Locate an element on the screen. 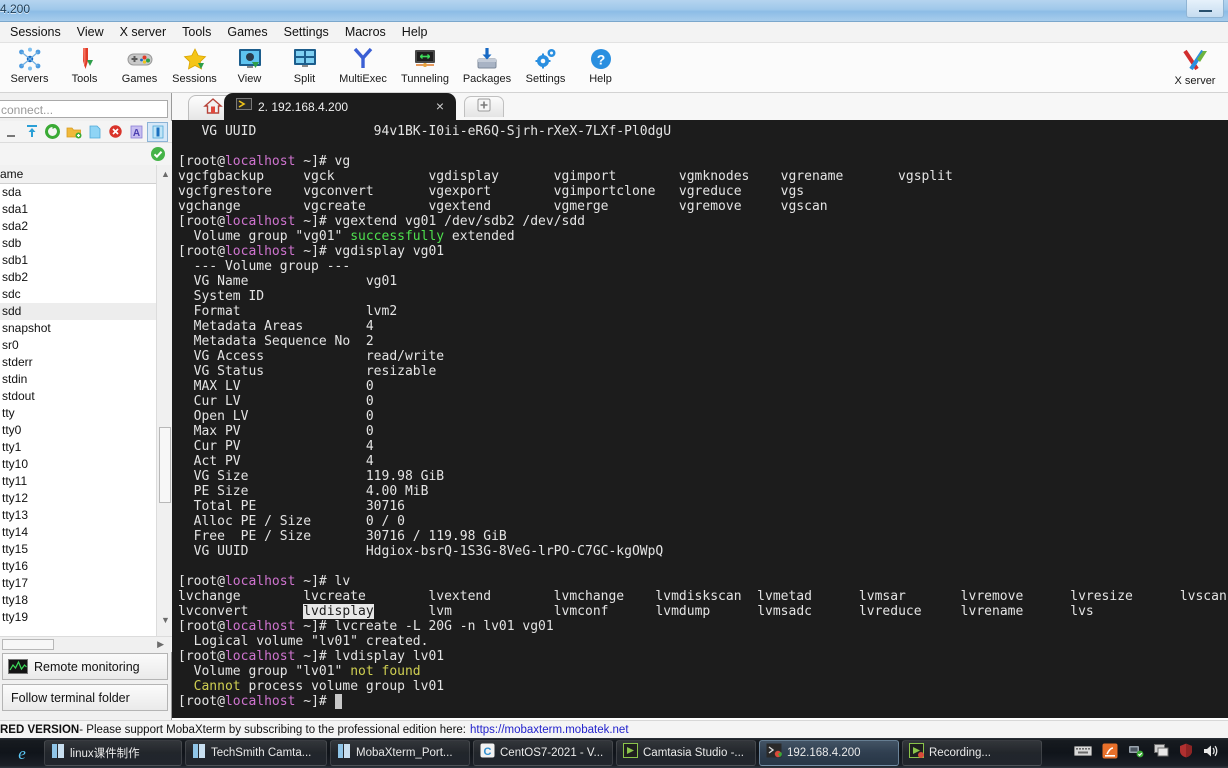 This screenshot has width=1228, height=768. menu-item-view: View is located at coordinates (90, 32).